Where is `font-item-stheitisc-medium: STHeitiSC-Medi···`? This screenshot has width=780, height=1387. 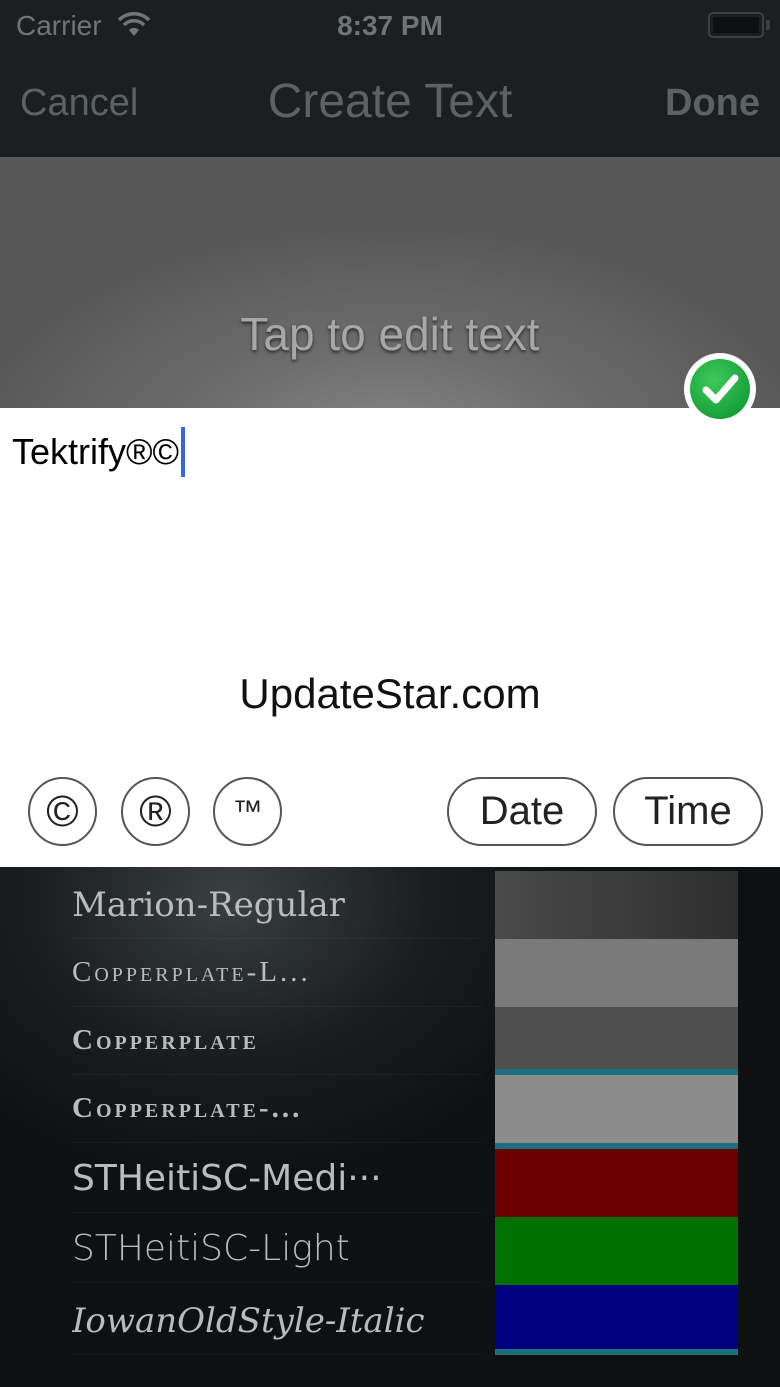
font-item-stheitisc-medium: STHeitiSC-Medi··· is located at coordinates (277, 1179).